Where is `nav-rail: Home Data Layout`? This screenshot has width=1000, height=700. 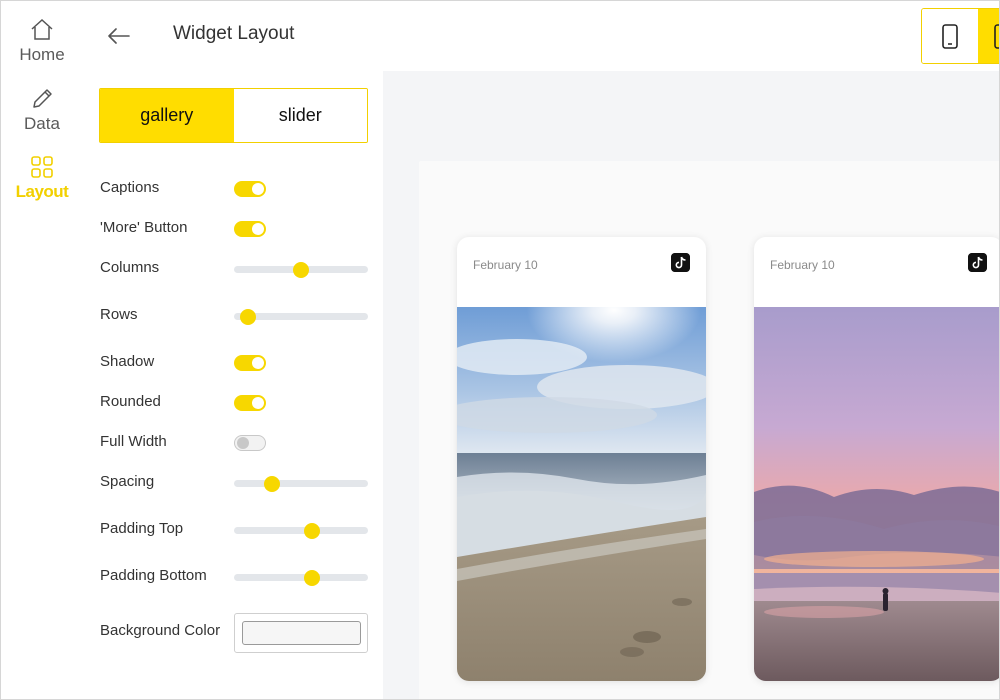
nav-rail: Home Data Layout is located at coordinates (42, 350).